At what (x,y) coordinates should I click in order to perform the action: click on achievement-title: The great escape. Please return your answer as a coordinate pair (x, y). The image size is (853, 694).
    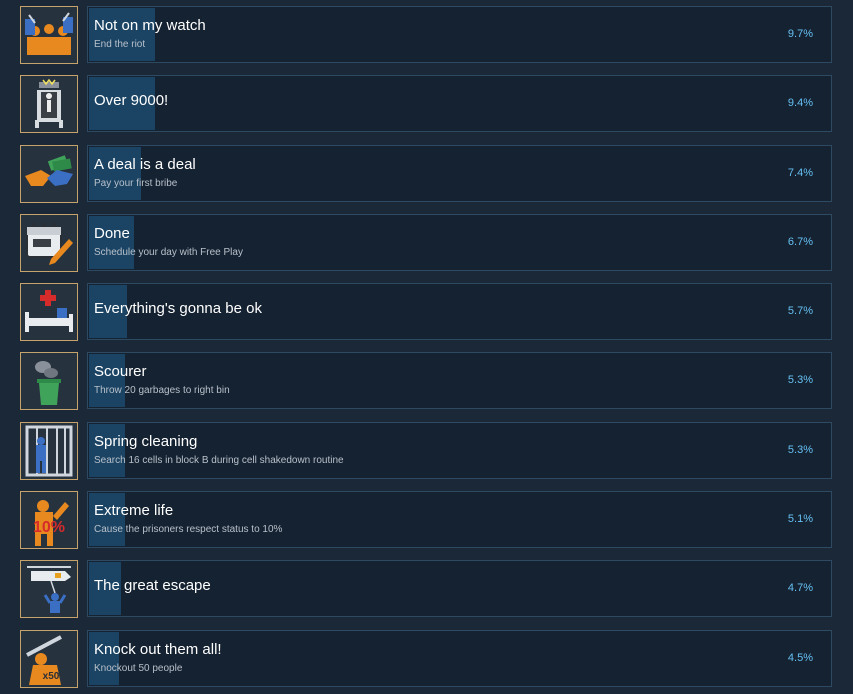
    Looking at the image, I should click on (152, 585).